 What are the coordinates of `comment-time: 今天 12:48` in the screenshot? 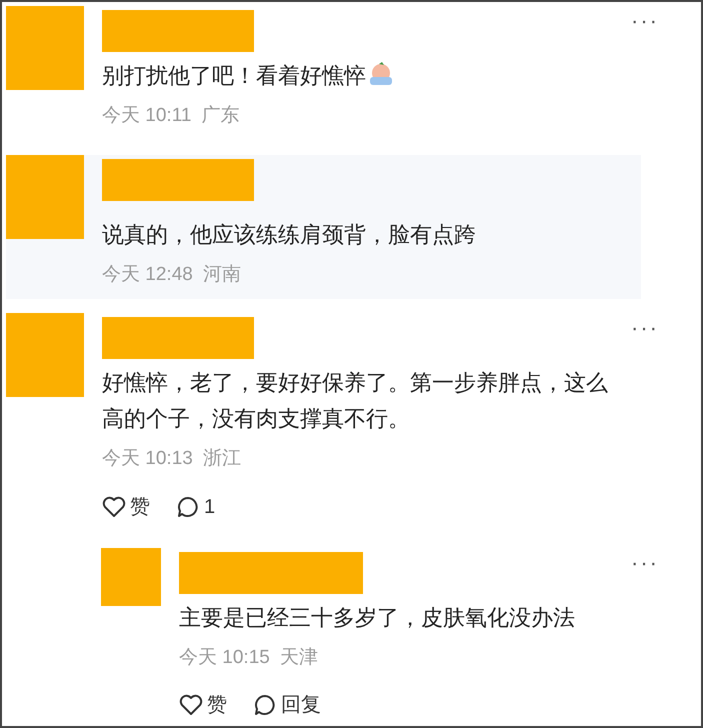 It's located at (147, 274).